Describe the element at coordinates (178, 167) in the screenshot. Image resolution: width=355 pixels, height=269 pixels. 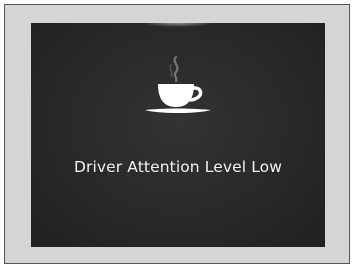
I see `alert-message: Driver Attention Level Low` at that location.